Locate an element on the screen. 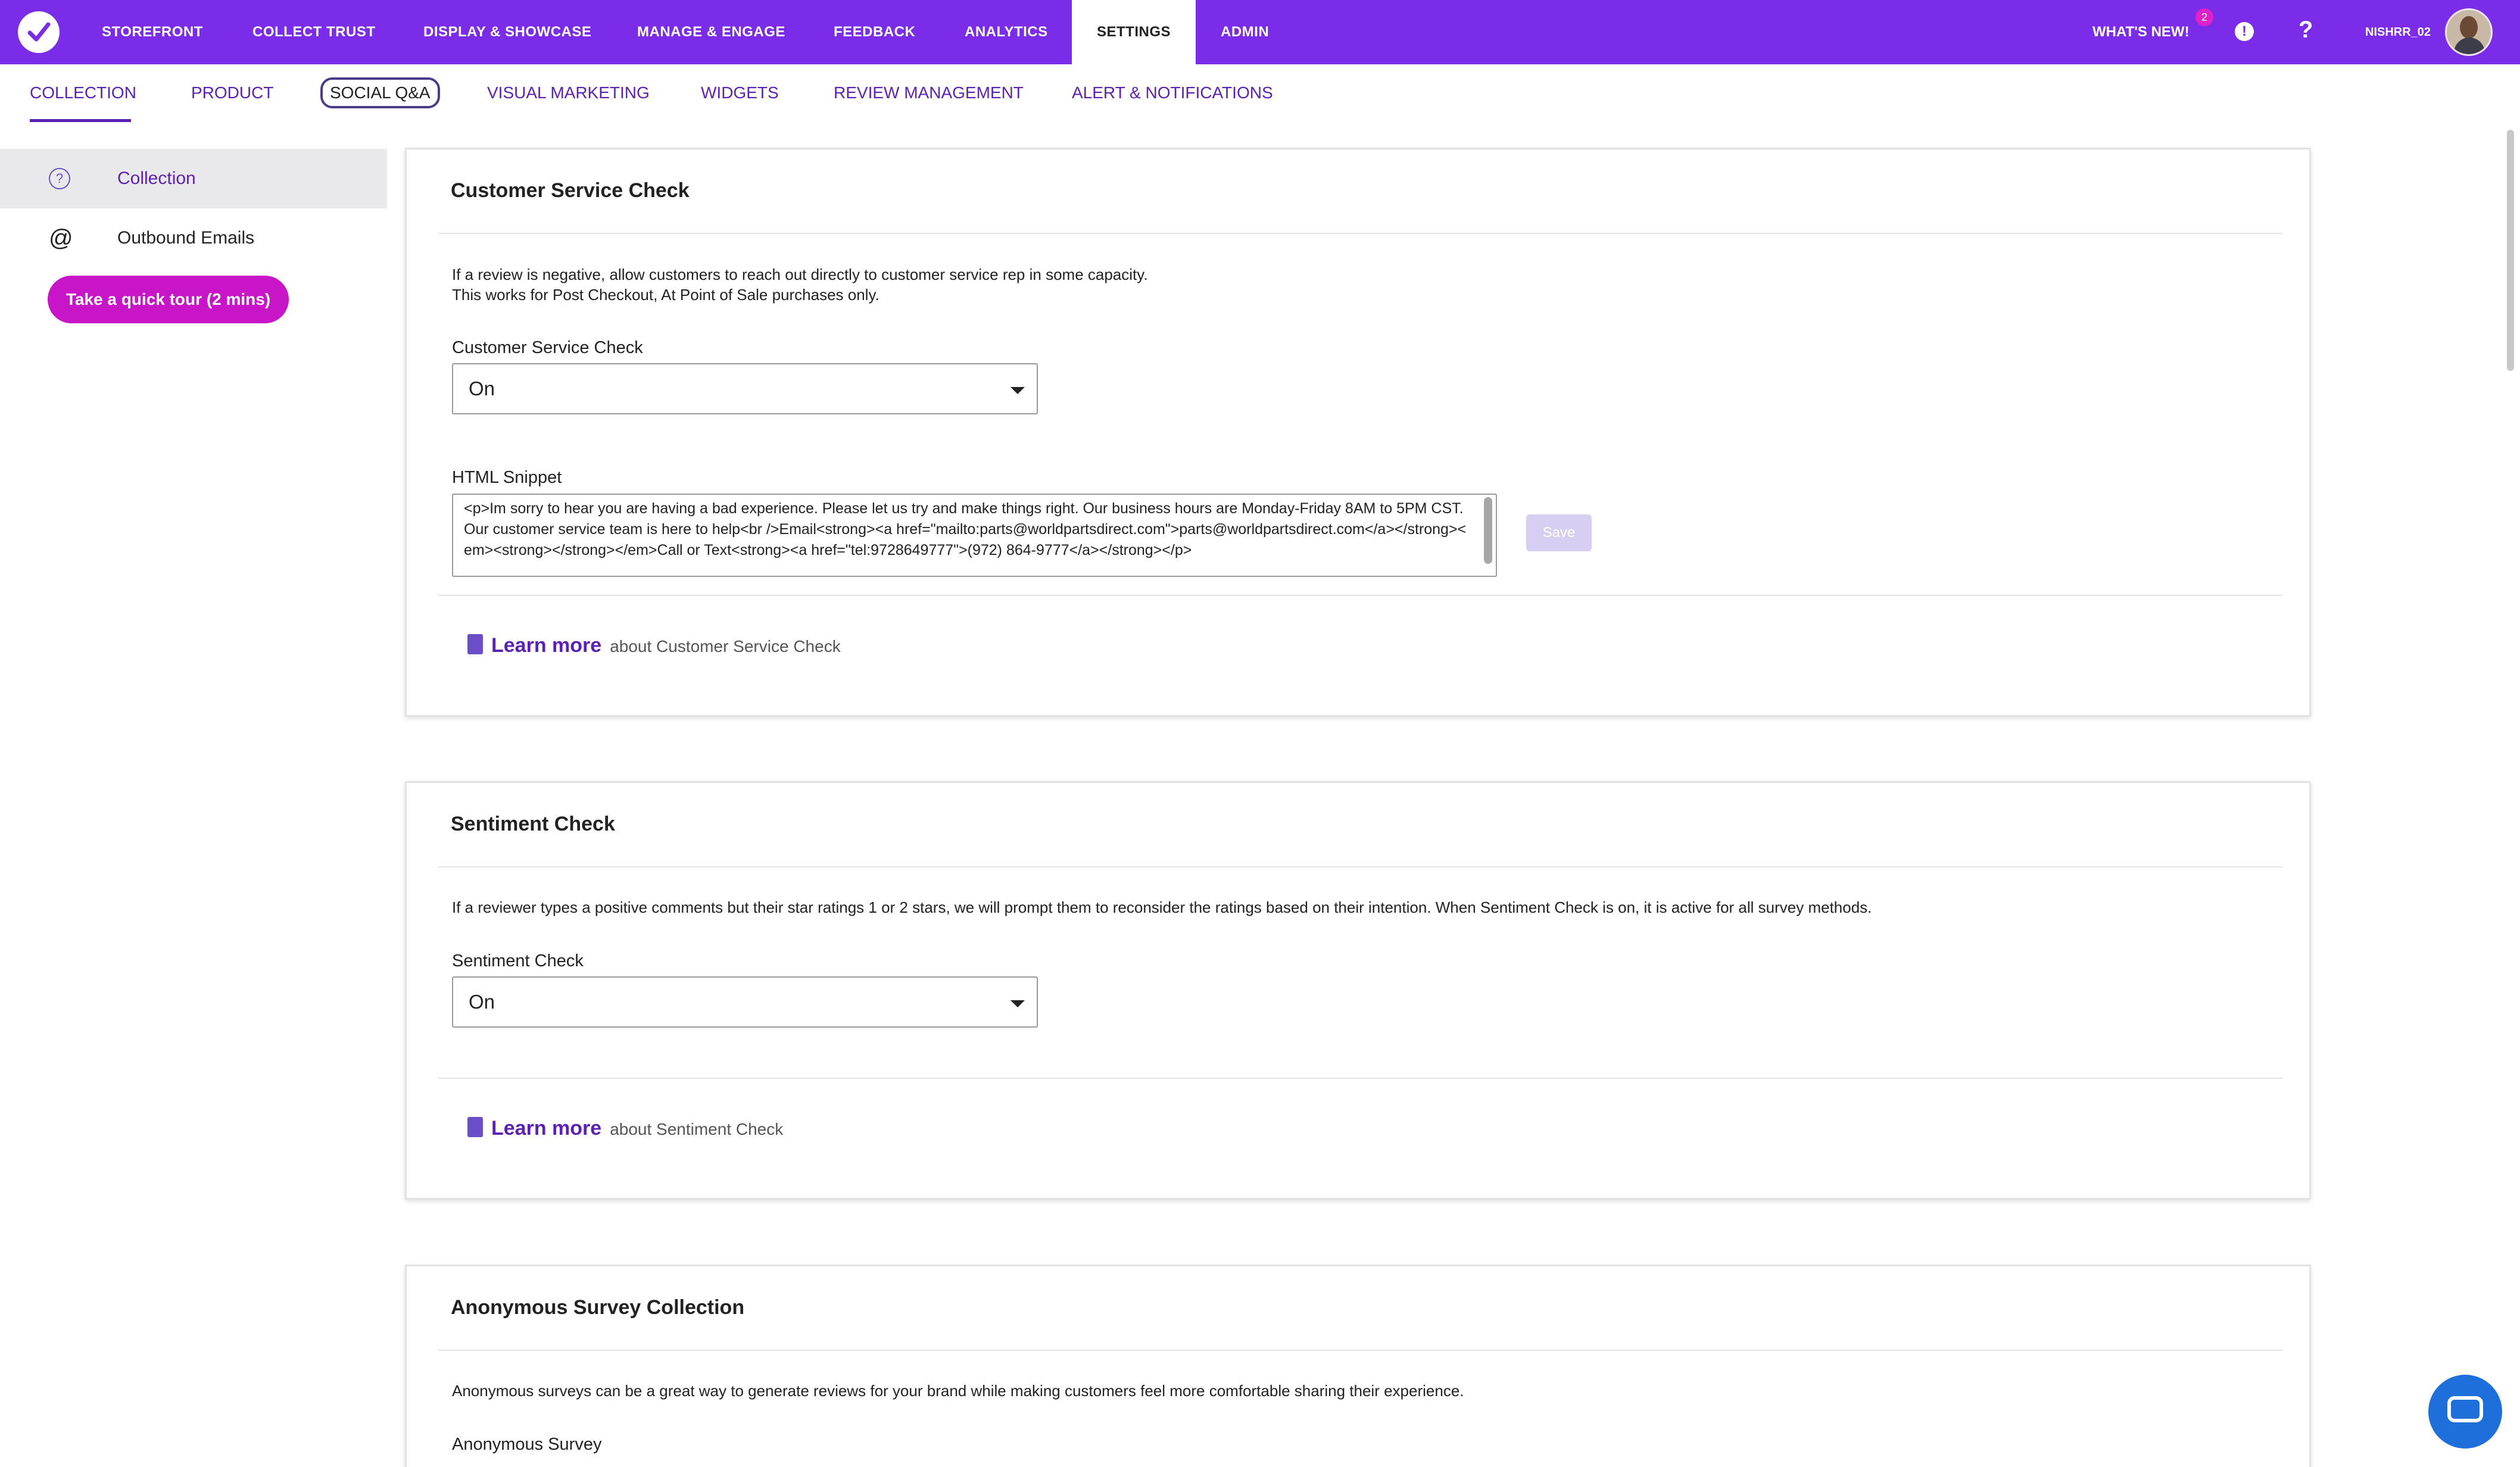 This screenshot has height=1467, width=2520. chat-bubble-icon is located at coordinates (2465, 1409).